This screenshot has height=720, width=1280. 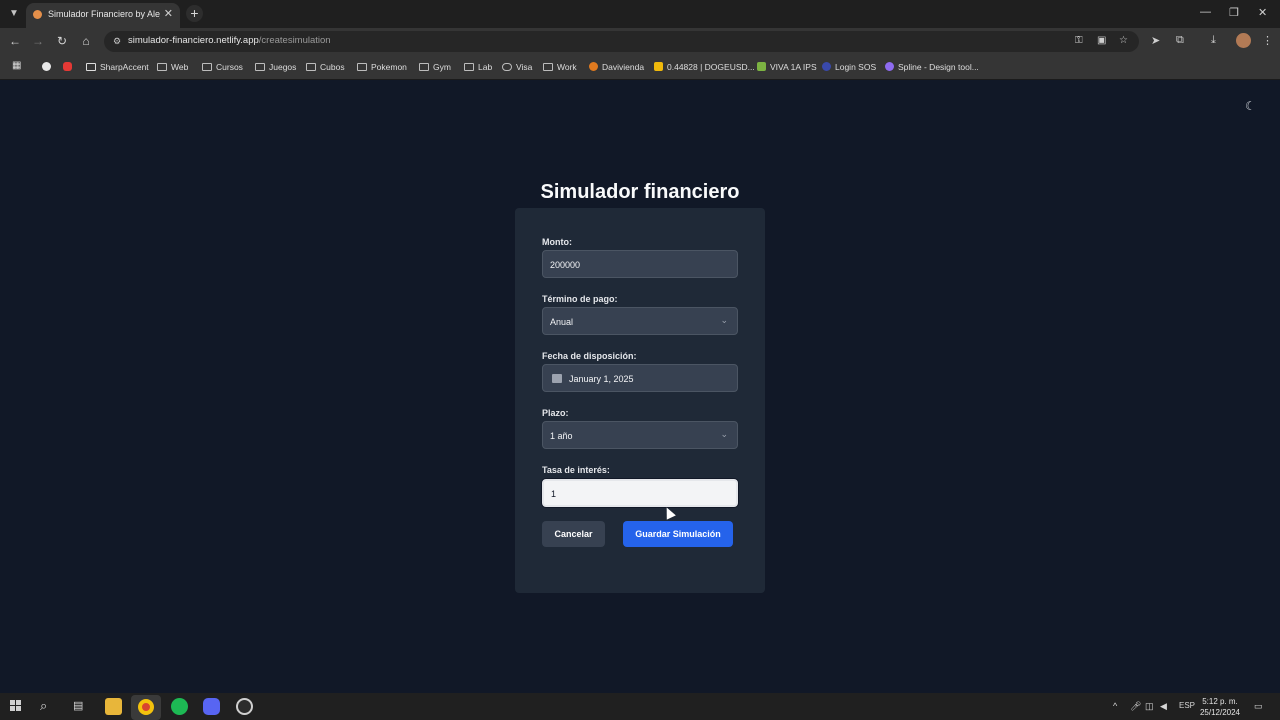 I want to click on bookmark-viva: VIVA 1A IPS, so click(x=787, y=67).